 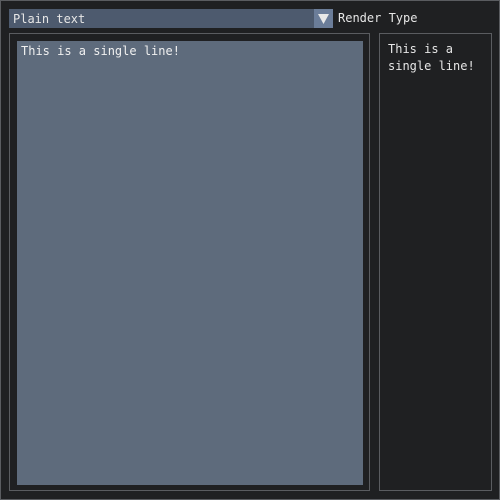 I want to click on preview-text: This is a single line!, so click(x=431, y=57).